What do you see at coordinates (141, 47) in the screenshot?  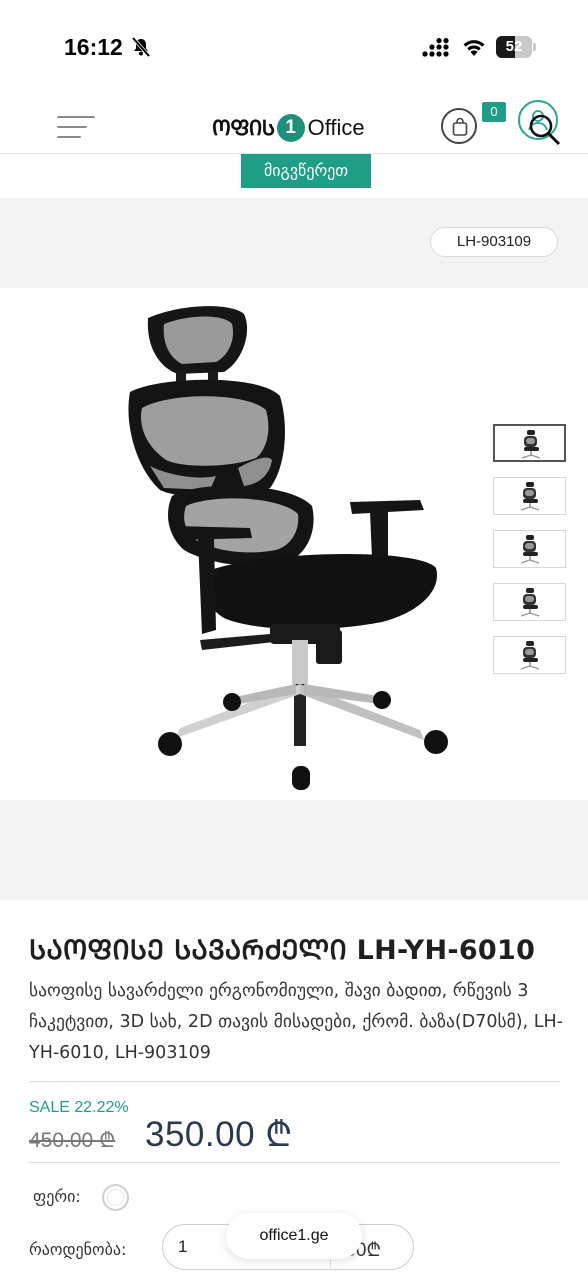 I see `bell-off-icon` at bounding box center [141, 47].